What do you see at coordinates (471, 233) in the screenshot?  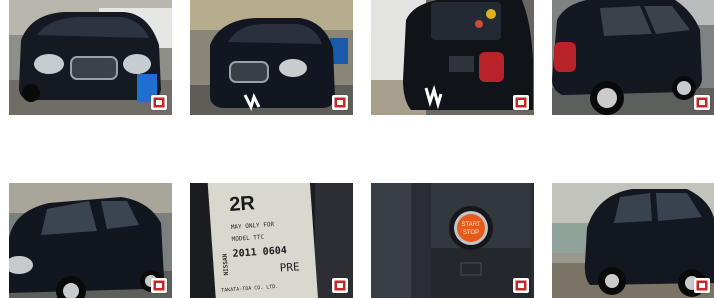 I see `start-button-line2: STOP` at bounding box center [471, 233].